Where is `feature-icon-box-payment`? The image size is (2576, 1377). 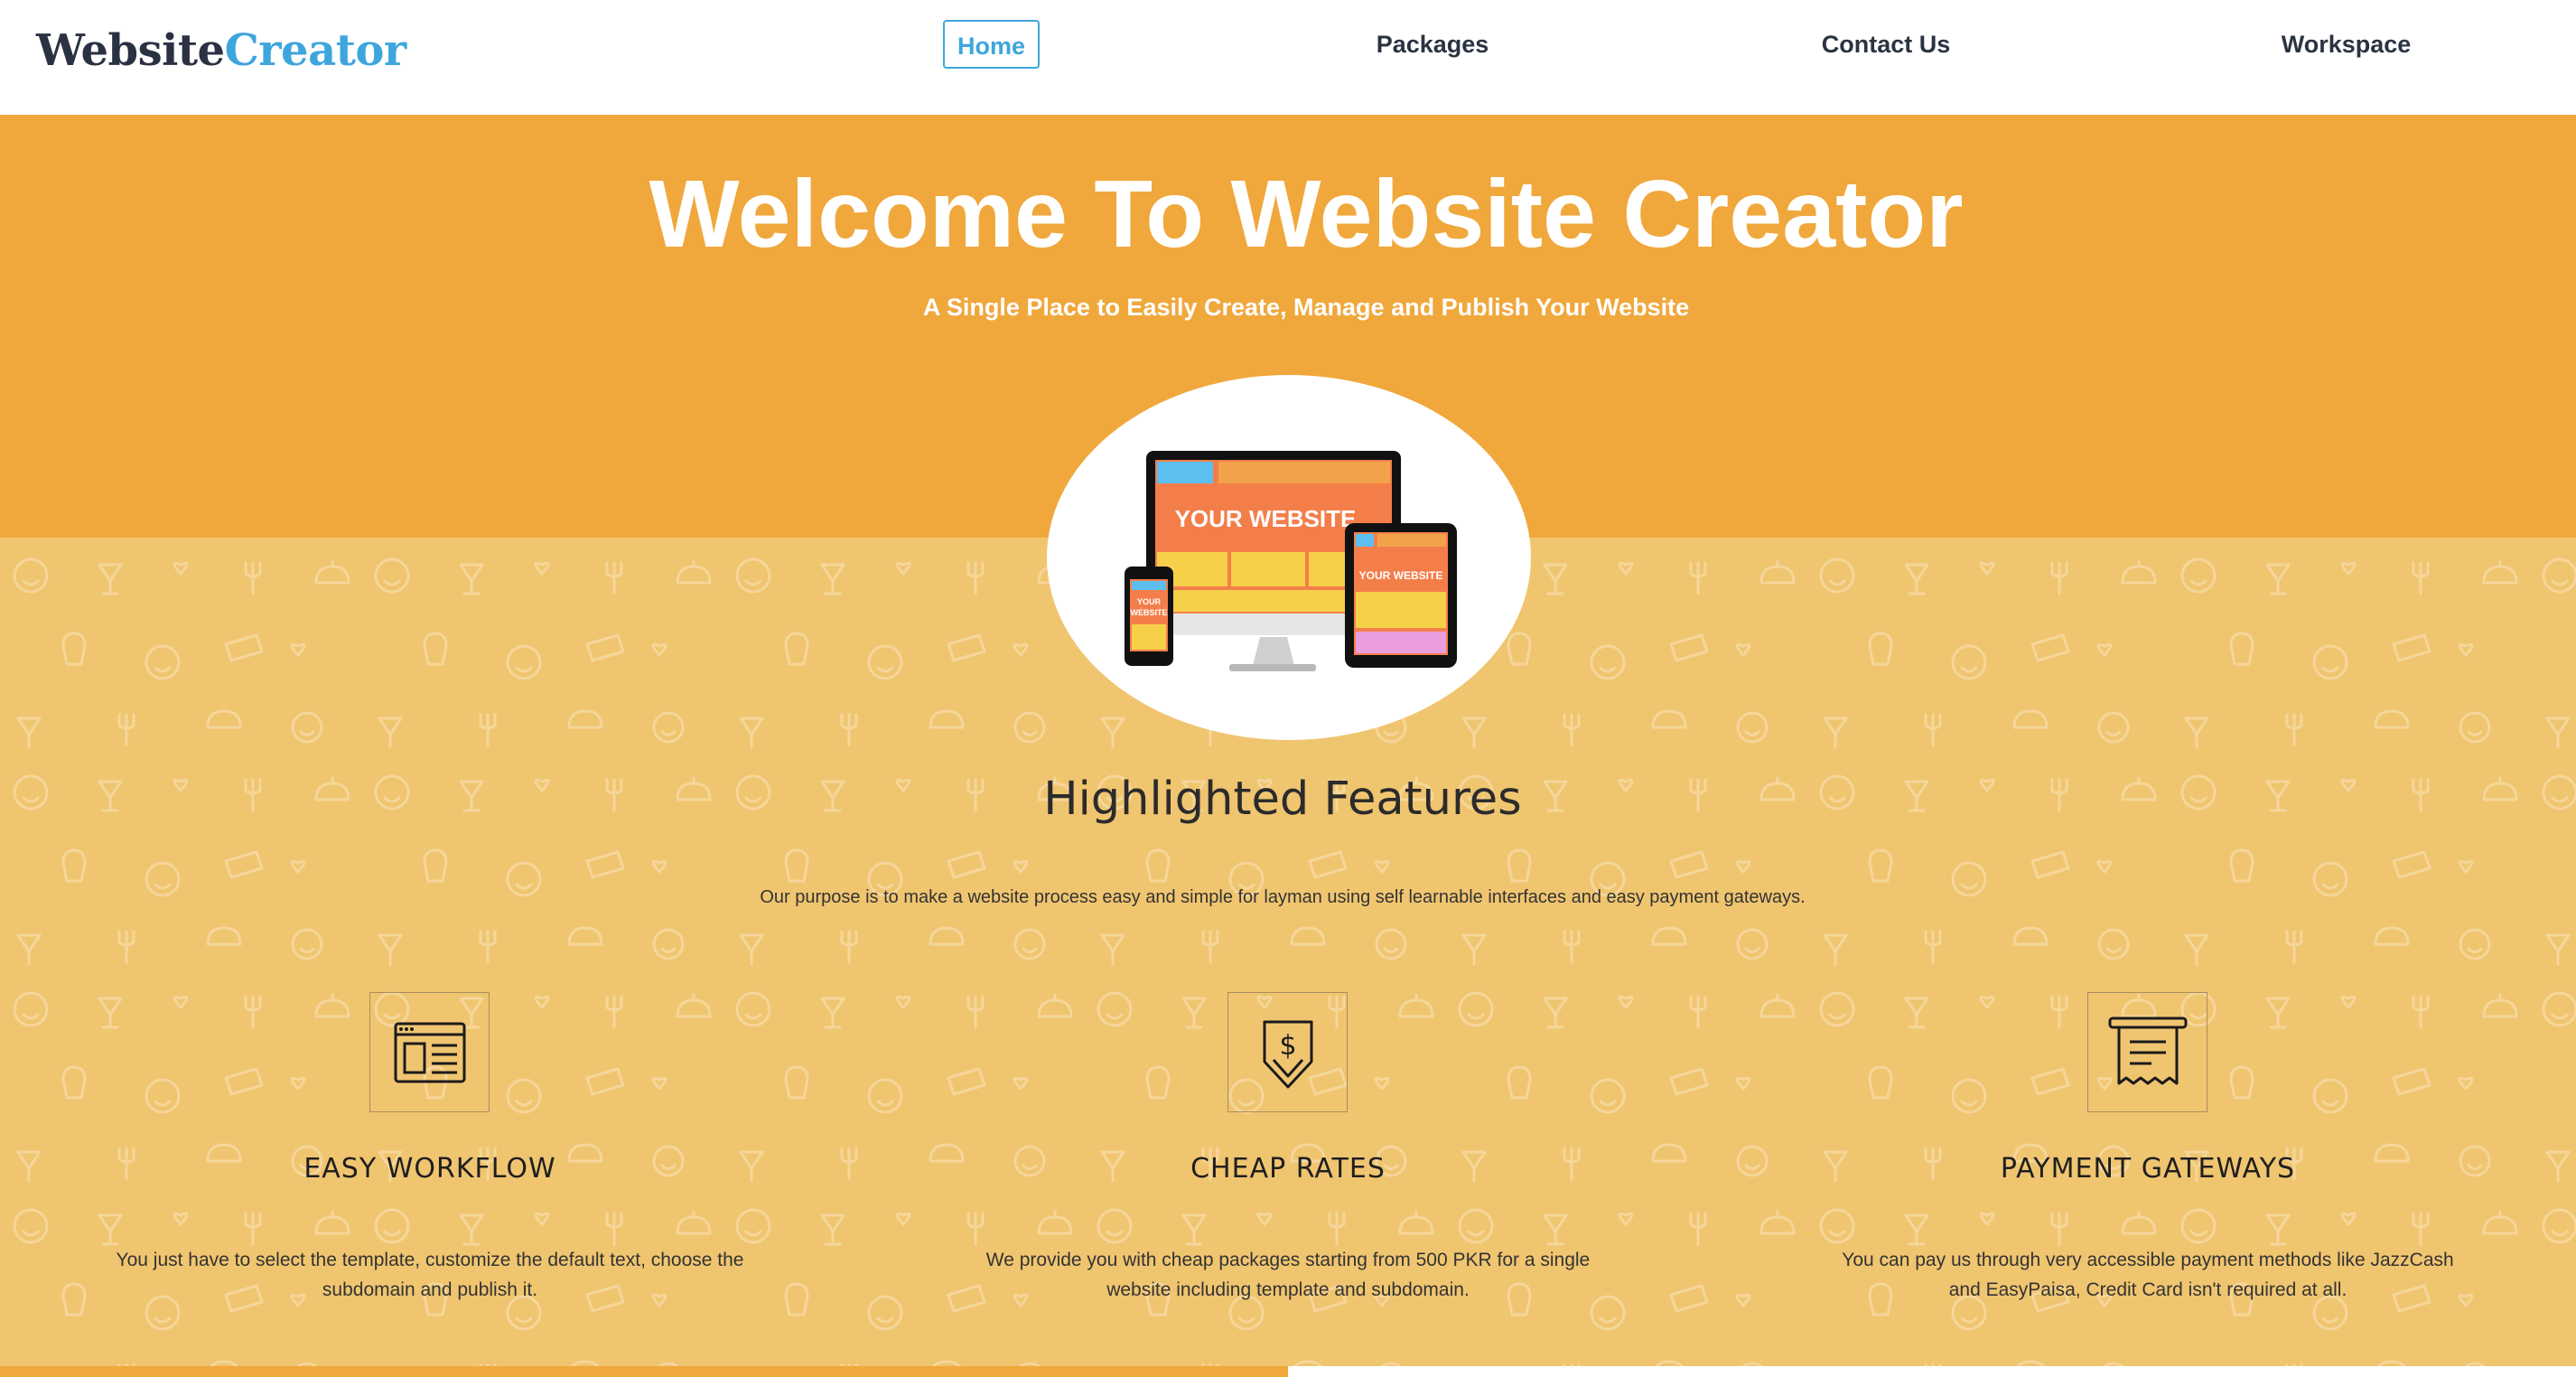 feature-icon-box-payment is located at coordinates (2147, 1052).